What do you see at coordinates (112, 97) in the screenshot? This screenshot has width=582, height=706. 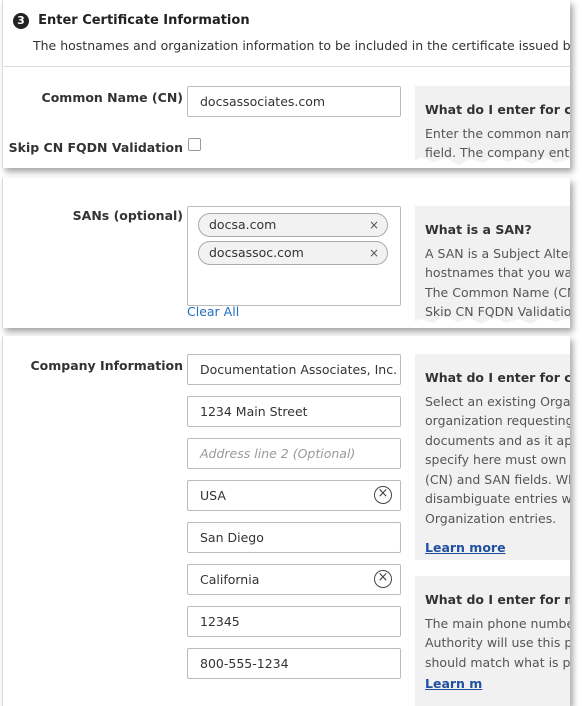 I see `common-name-label: Common Name (CN)` at bounding box center [112, 97].